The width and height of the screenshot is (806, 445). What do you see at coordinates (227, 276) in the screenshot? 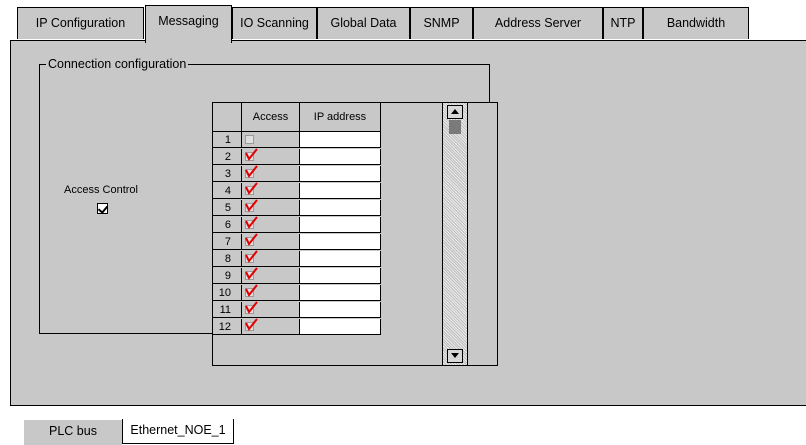
I see `row-number: 9` at bounding box center [227, 276].